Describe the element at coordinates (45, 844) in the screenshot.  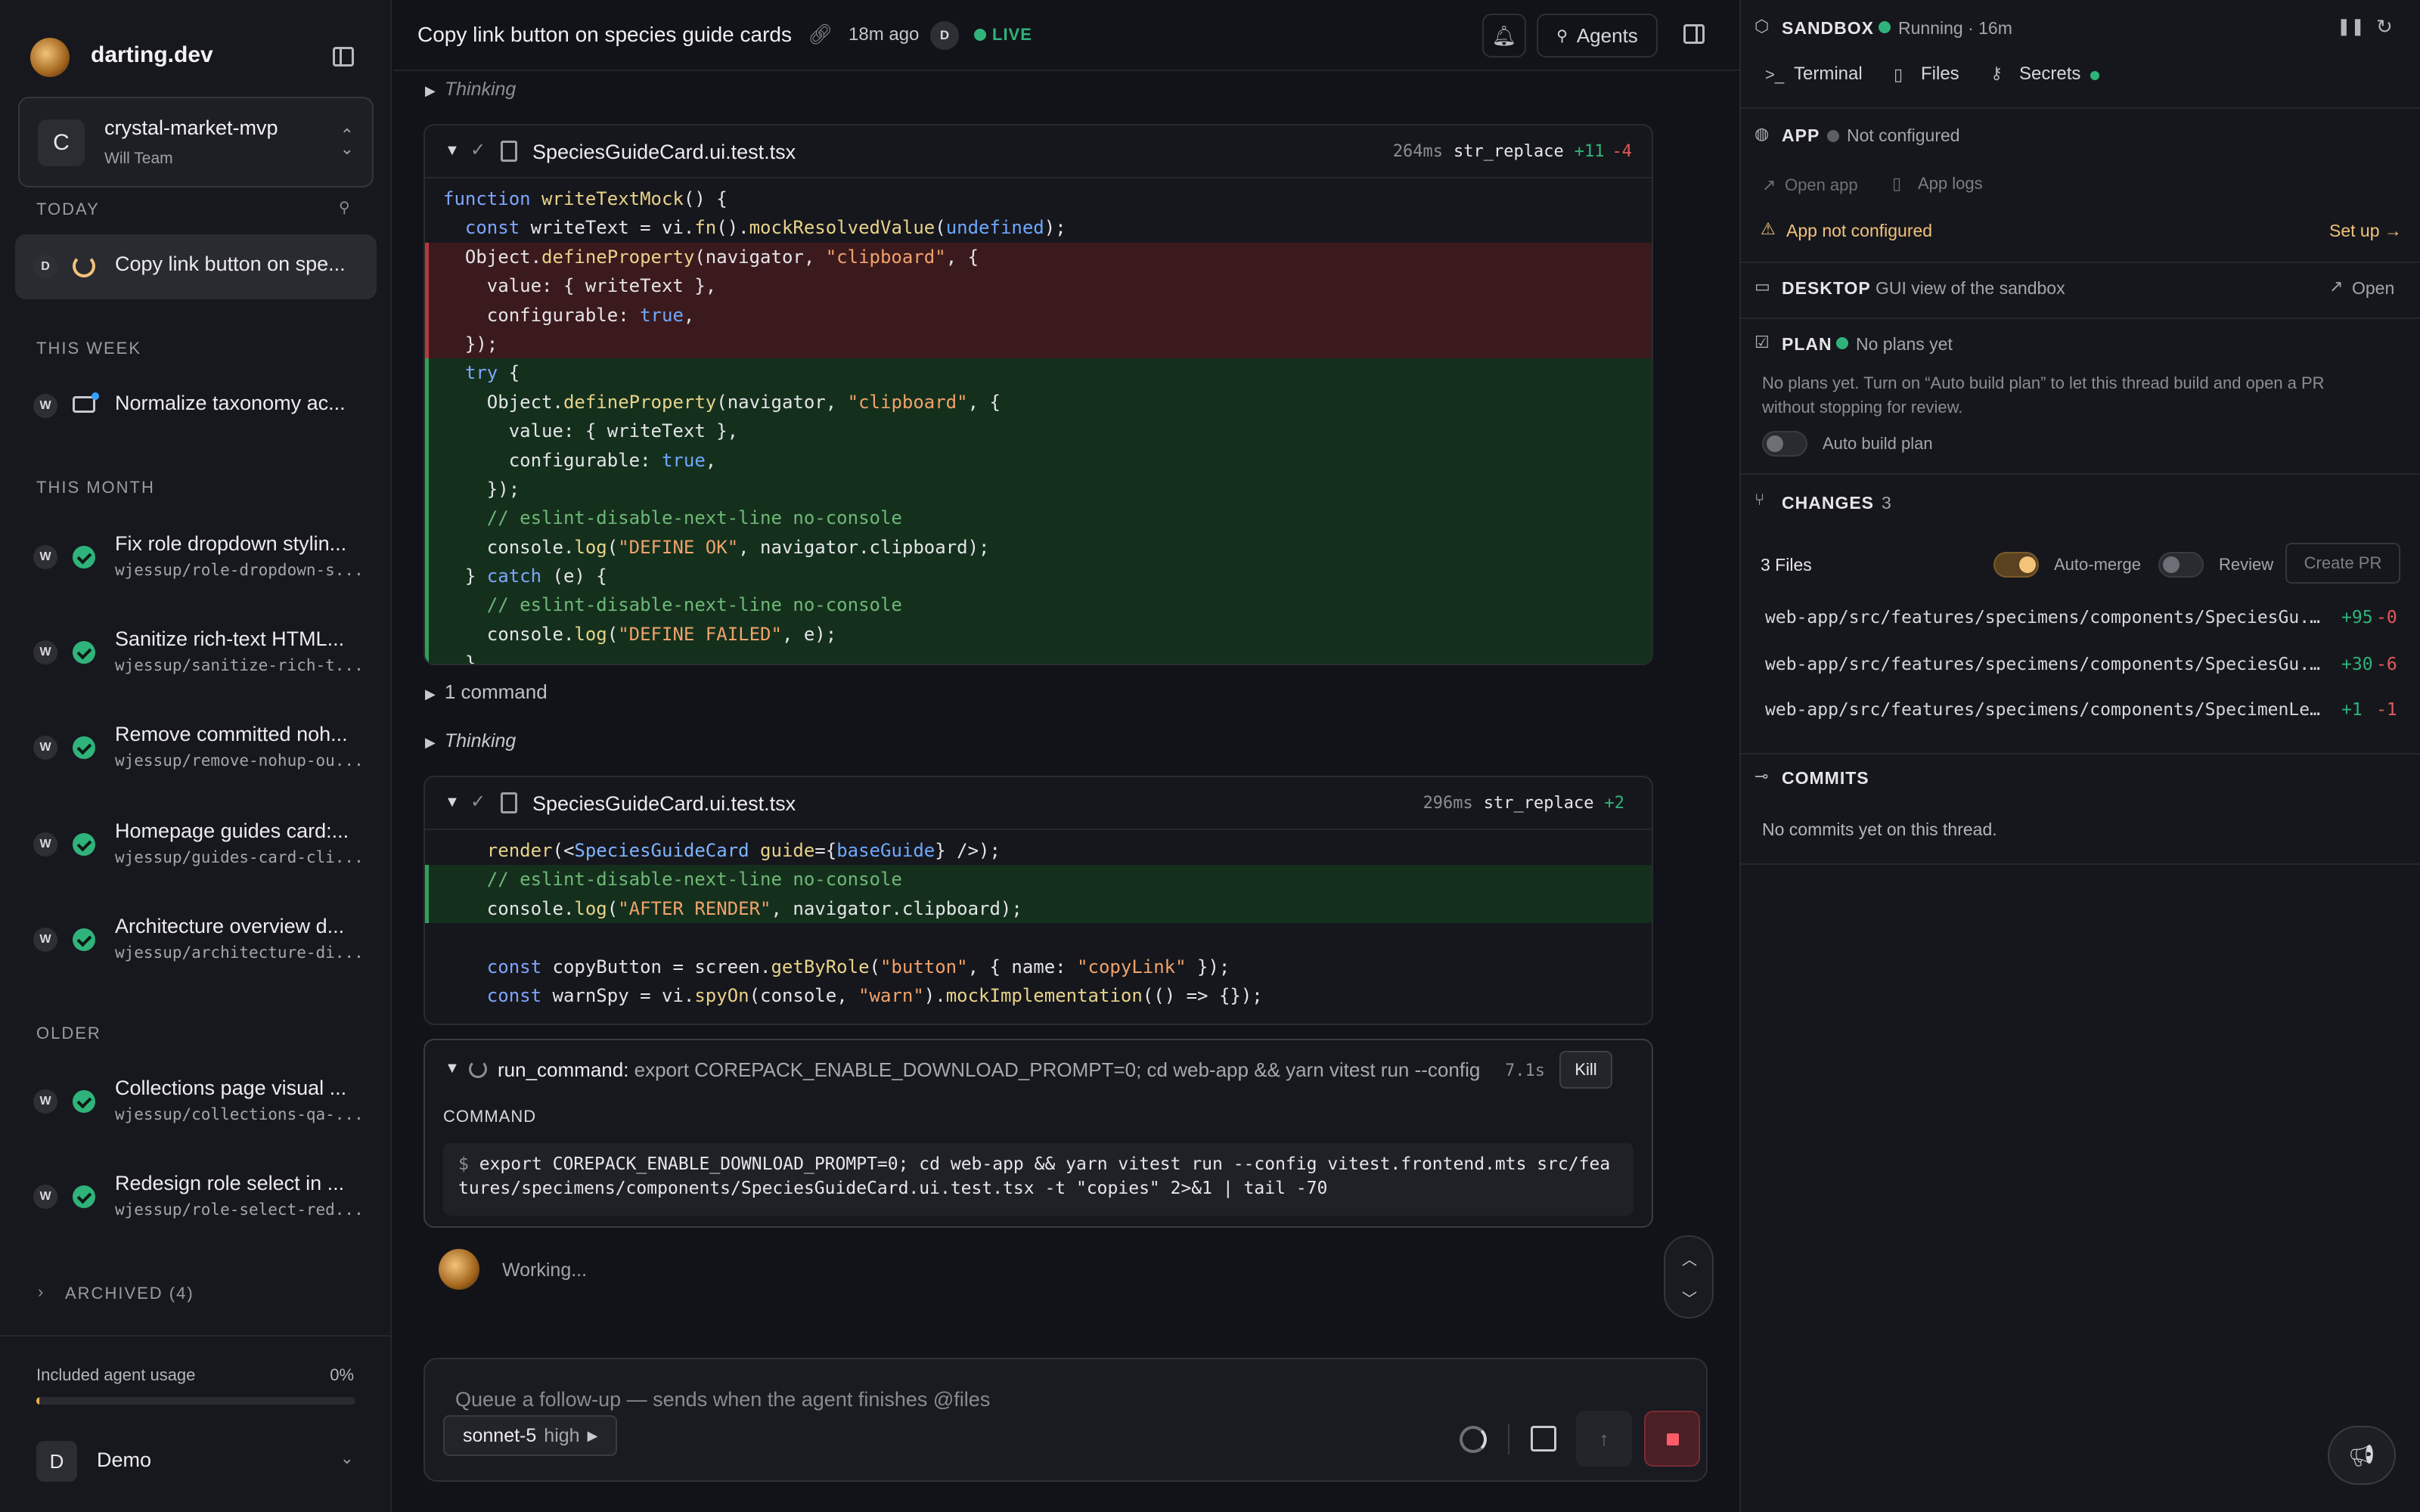
I see `thread-avatar: W` at that location.